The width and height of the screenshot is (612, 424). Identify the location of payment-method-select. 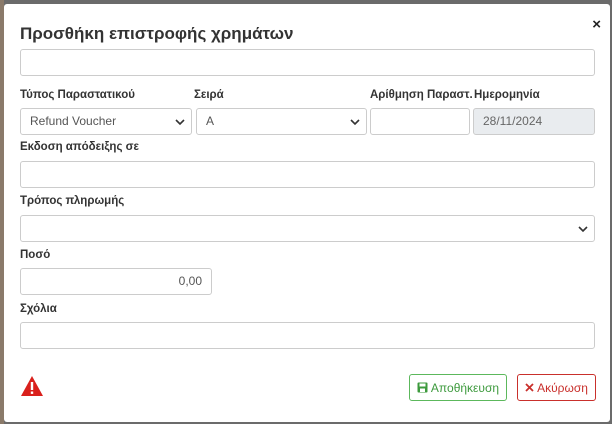
(307, 228).